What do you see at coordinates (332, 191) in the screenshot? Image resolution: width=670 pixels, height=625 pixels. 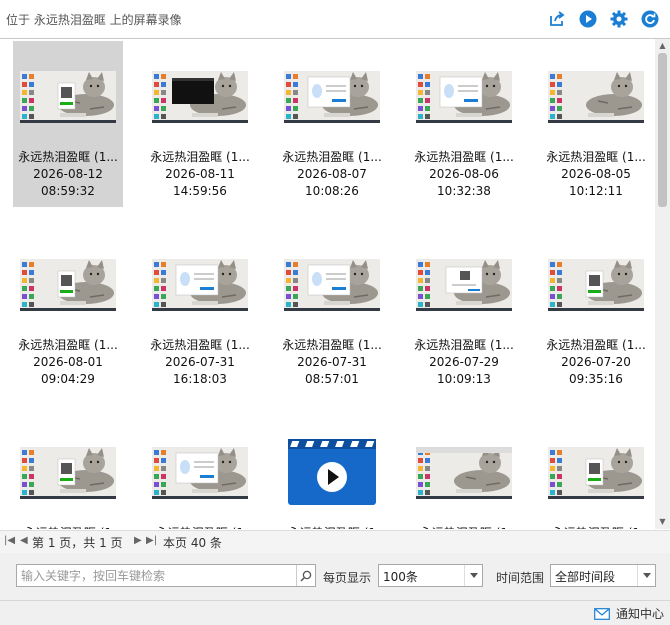 I see `recording-time: 10:08:26` at bounding box center [332, 191].